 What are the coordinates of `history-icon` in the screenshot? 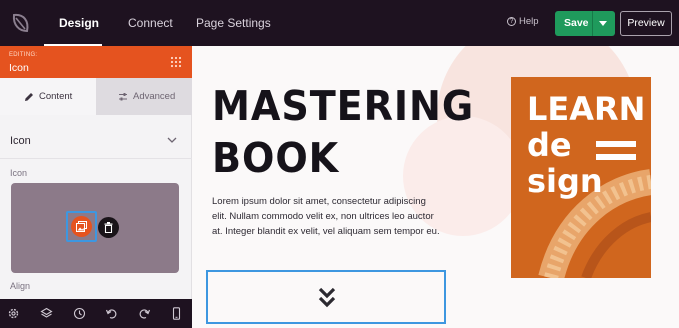 It's located at (79, 313).